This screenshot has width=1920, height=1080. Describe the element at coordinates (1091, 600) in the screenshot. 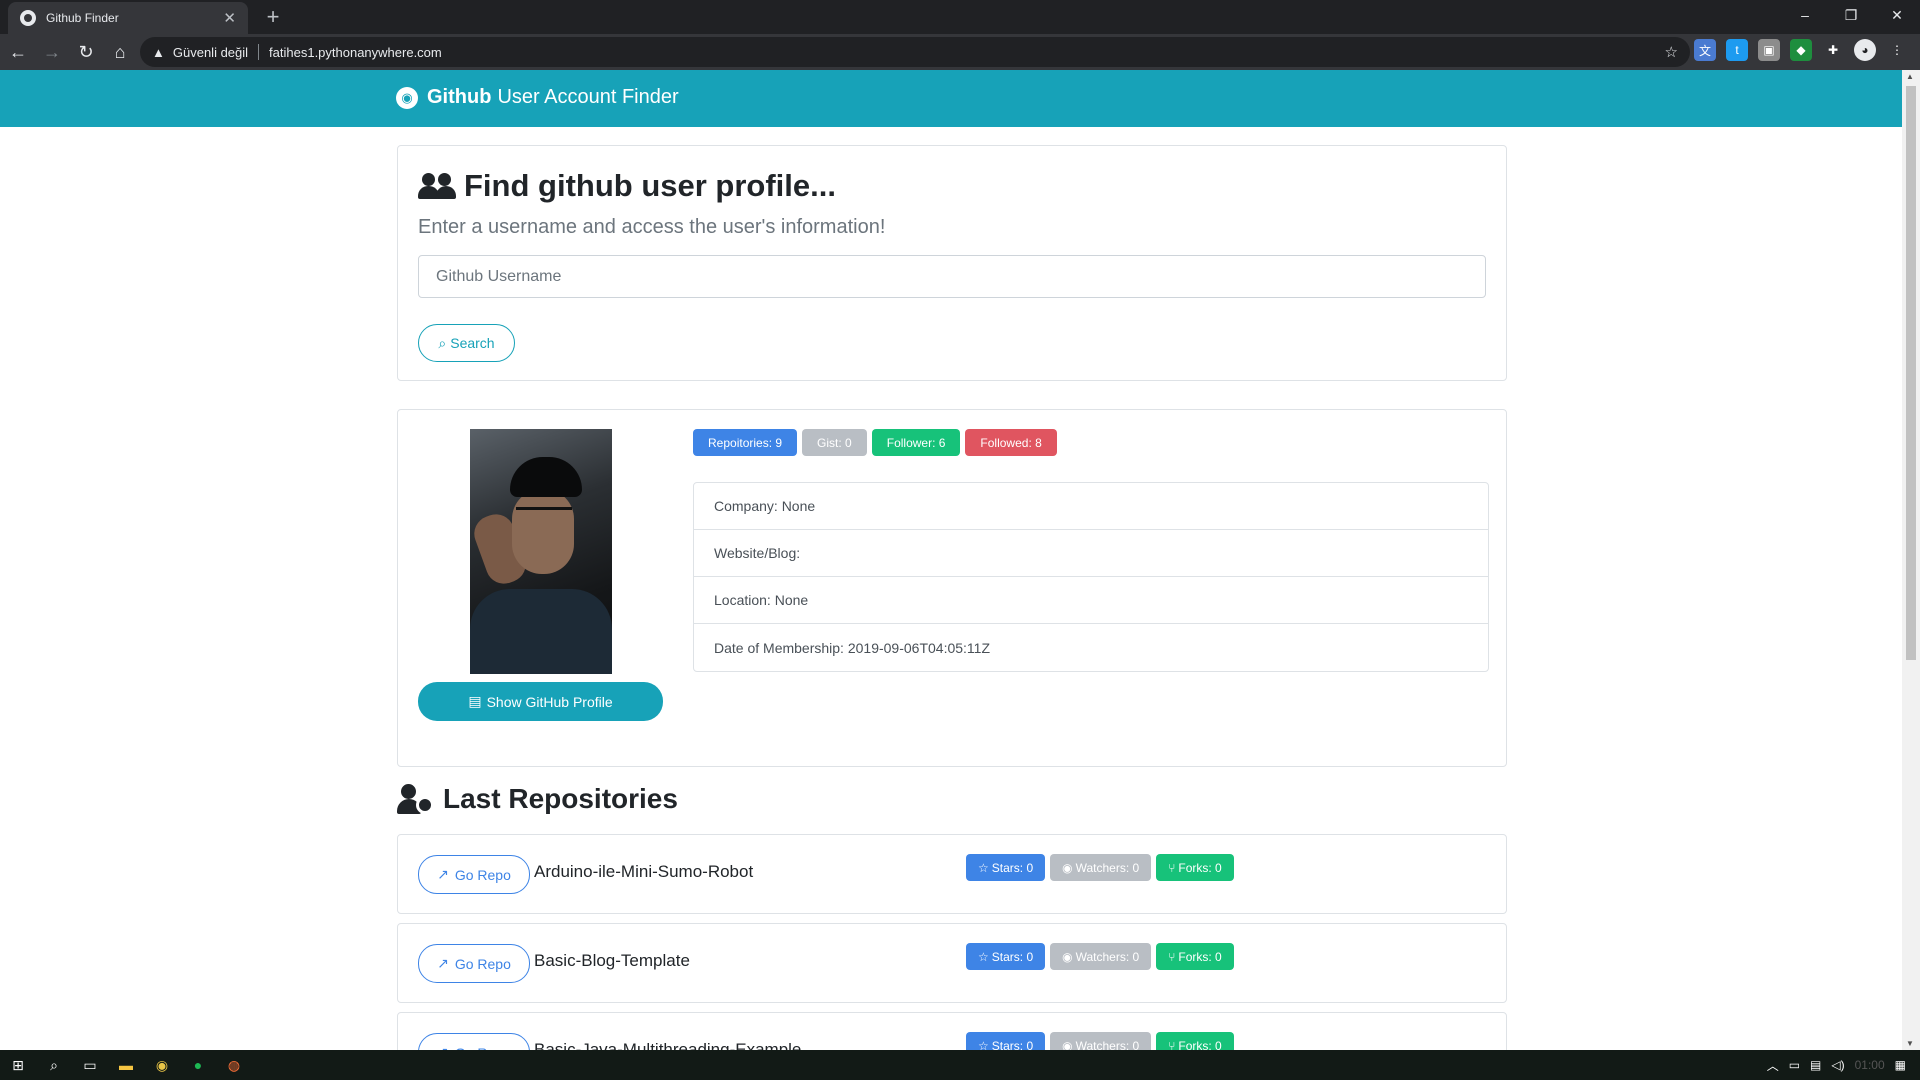

I see `location-item: Location: None` at that location.